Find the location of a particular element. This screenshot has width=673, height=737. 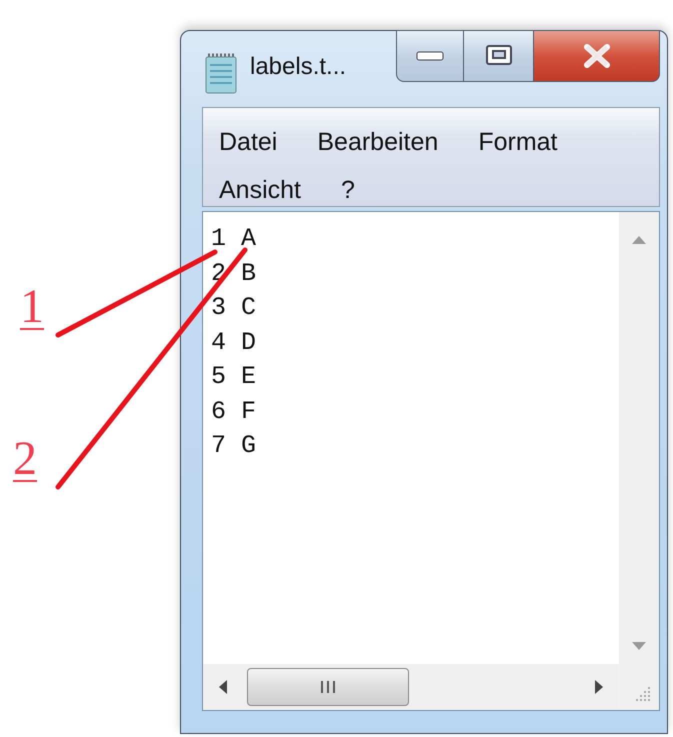

scroll-right-icon is located at coordinates (599, 687).